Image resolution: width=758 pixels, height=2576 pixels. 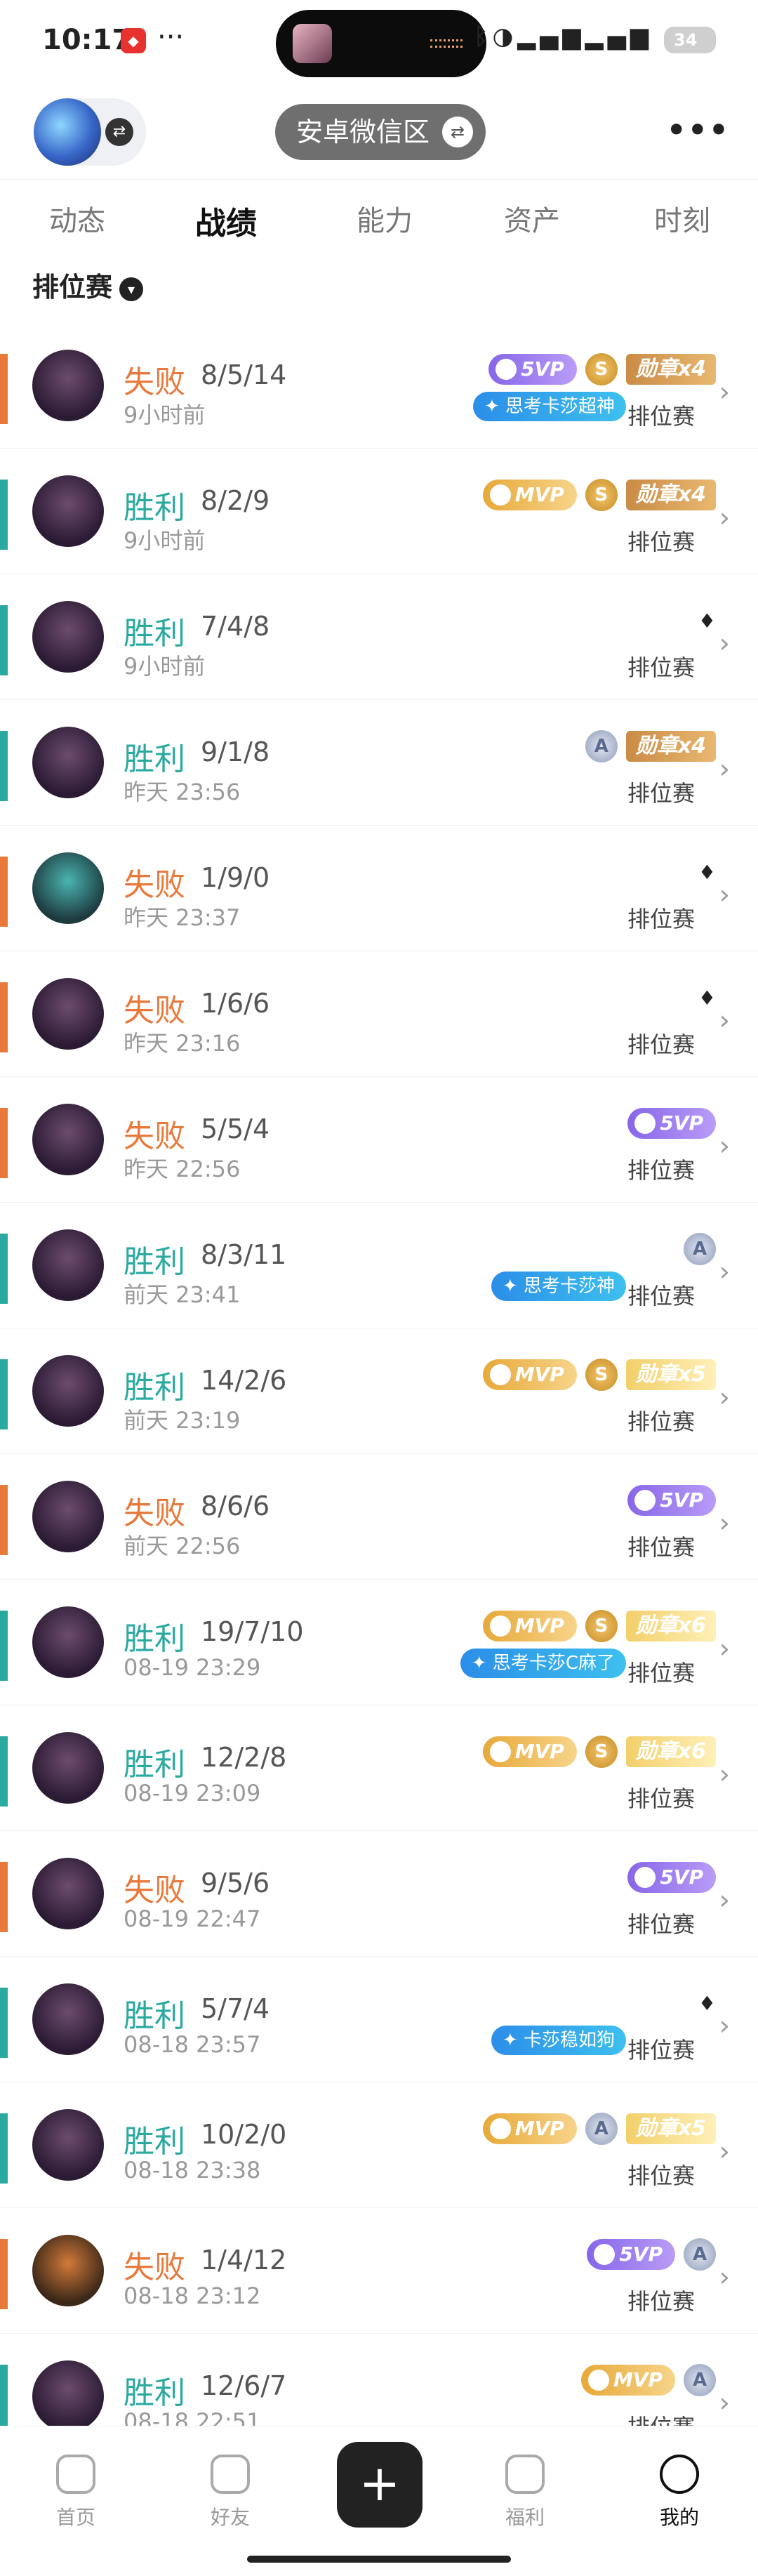 What do you see at coordinates (226, 221) in the screenshot?
I see `tab-1: 战绩` at bounding box center [226, 221].